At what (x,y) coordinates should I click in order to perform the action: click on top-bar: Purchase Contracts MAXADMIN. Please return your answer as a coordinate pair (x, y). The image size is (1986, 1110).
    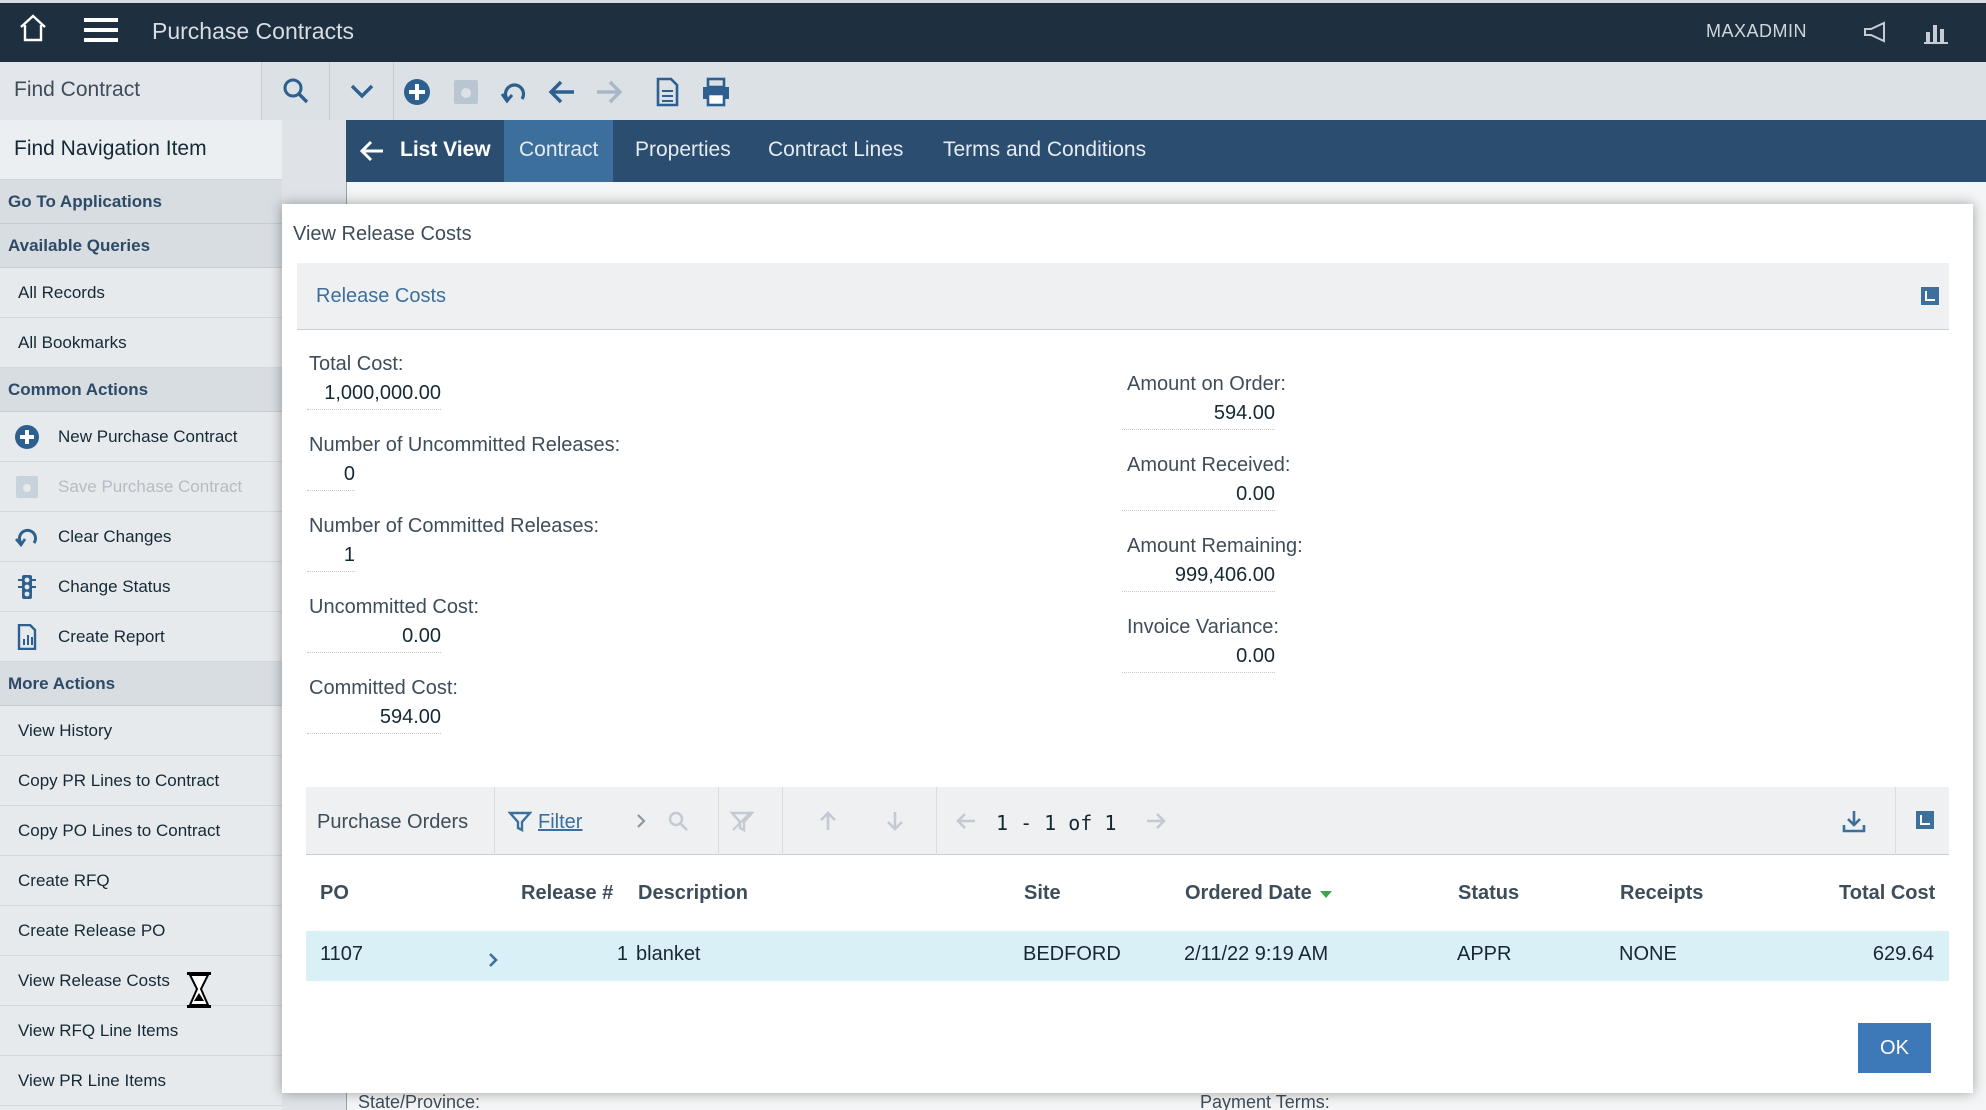
    Looking at the image, I should click on (993, 31).